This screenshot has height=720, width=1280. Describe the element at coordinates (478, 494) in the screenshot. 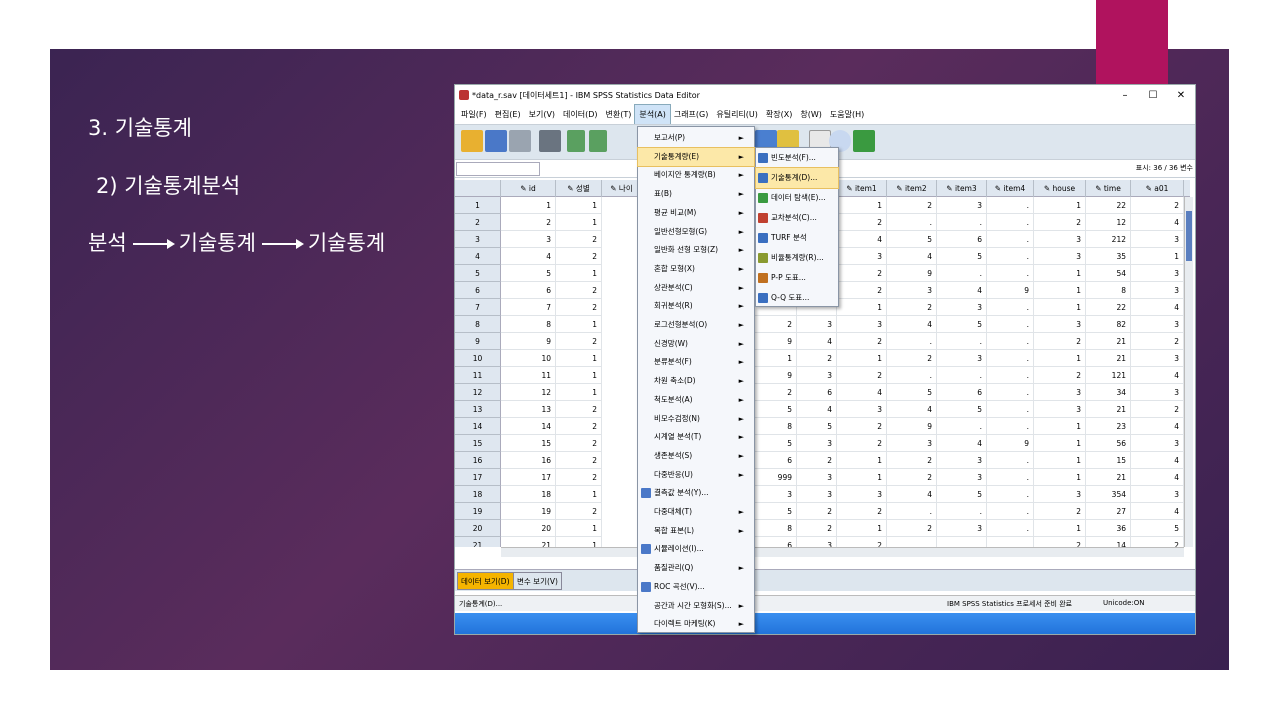

I see `row-header: 18` at that location.